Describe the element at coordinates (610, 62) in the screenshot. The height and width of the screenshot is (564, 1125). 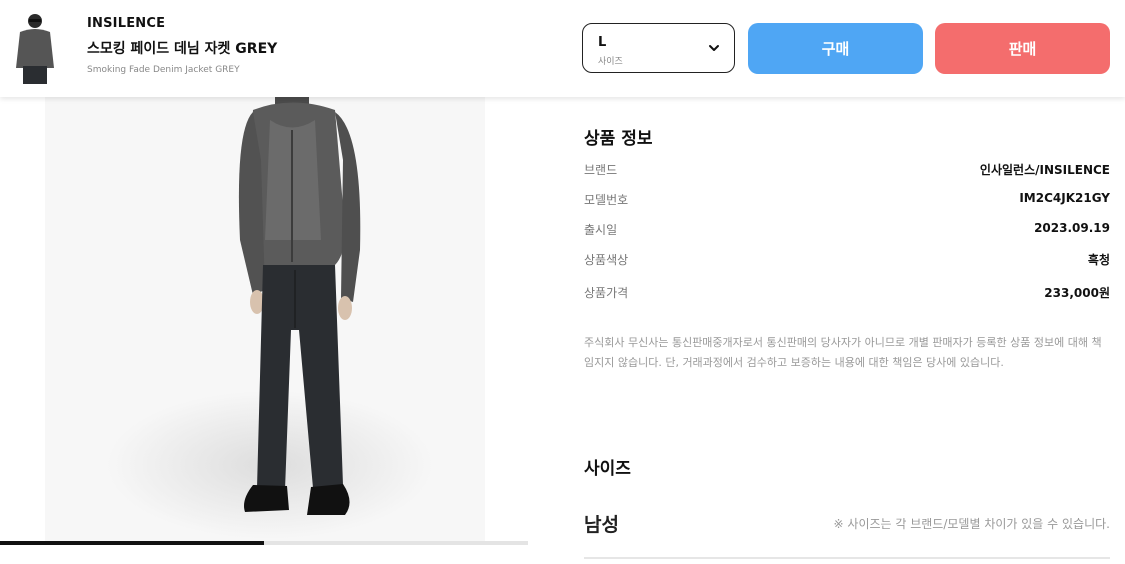
I see `size-dropdown-caption: 사이즈` at that location.